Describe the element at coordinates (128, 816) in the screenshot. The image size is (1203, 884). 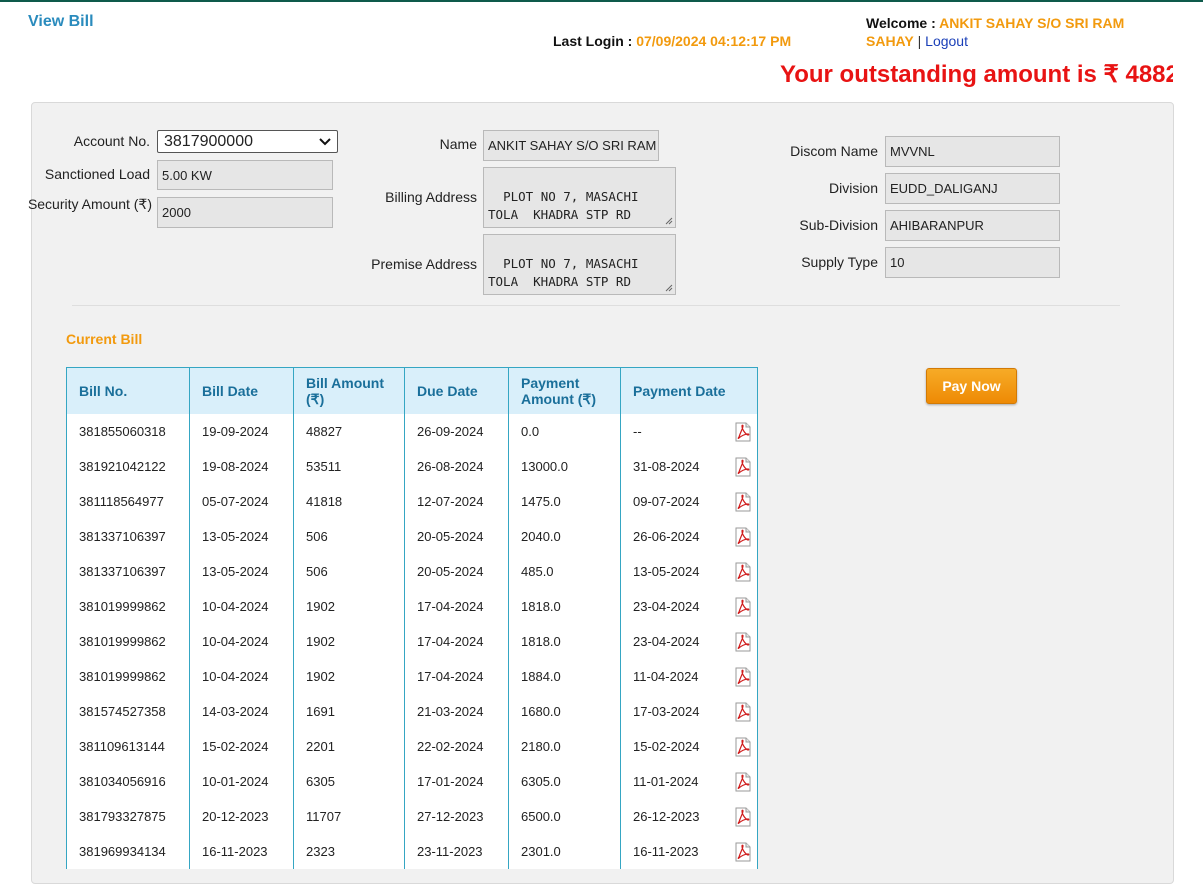
I see `cell-bill-no: 381793327875` at that location.